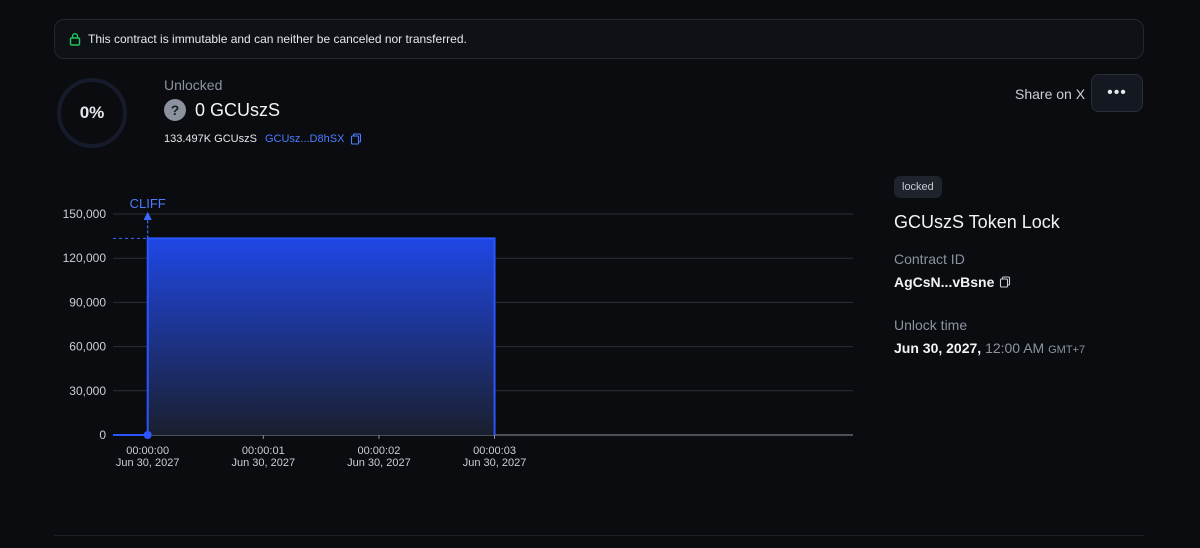  I want to click on share-on-x-button: Share on X, so click(1050, 94).